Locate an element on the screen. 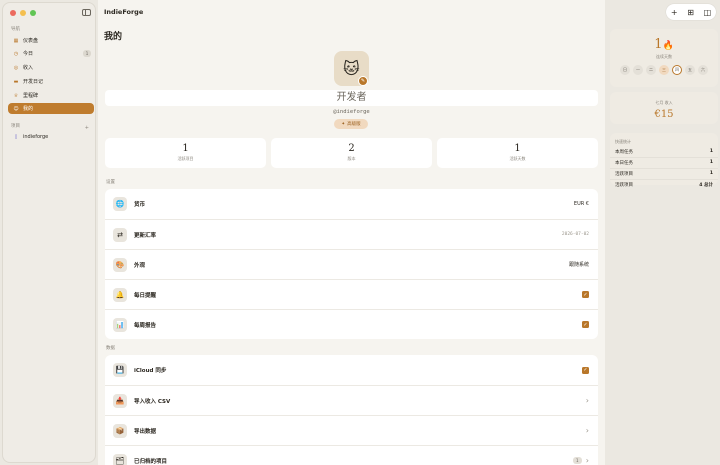 This screenshot has width=720, height=465. sidebar-item-label: 今日 is located at coordinates (28, 54).